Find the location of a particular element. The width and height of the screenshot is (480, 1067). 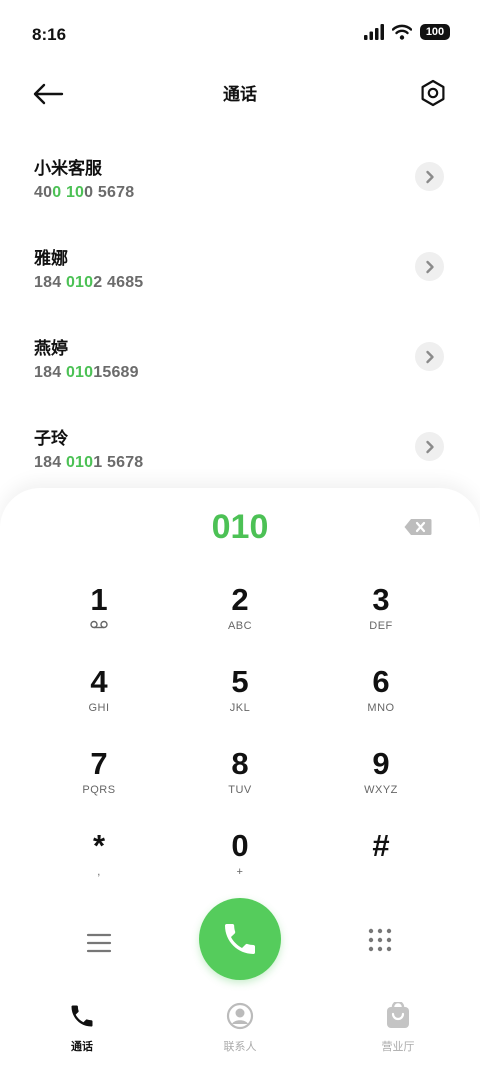

key-9: 9 WXYZ is located at coordinates (381, 783).